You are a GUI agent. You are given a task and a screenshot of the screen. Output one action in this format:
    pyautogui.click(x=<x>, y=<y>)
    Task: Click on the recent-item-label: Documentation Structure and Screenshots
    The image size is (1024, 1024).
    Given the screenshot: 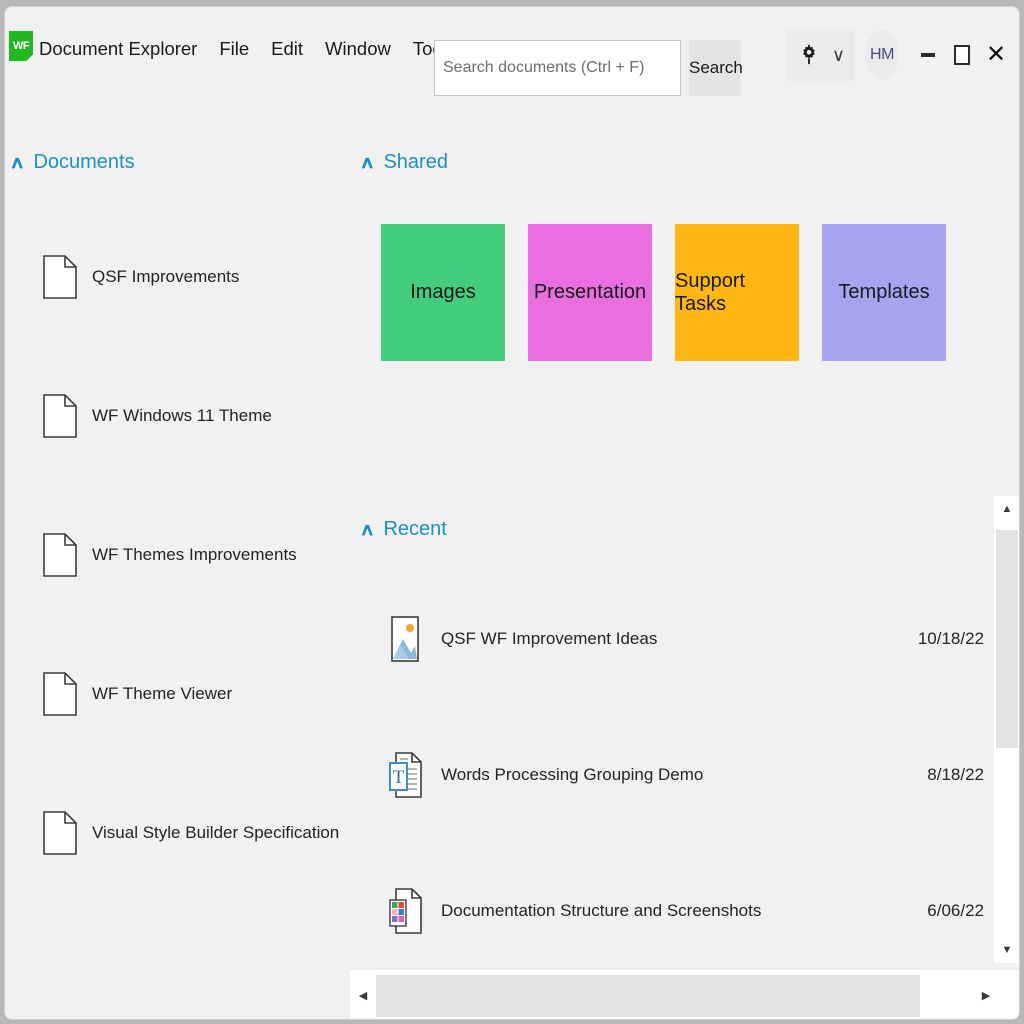 What is the action you would take?
    pyautogui.click(x=601, y=910)
    